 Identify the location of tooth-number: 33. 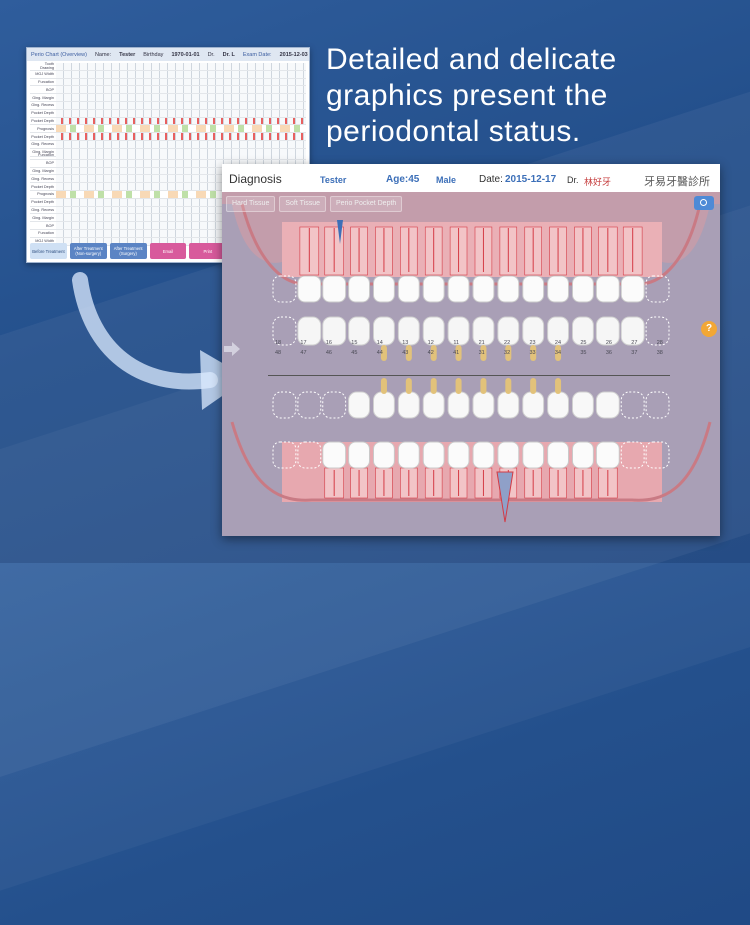
(532, 353).